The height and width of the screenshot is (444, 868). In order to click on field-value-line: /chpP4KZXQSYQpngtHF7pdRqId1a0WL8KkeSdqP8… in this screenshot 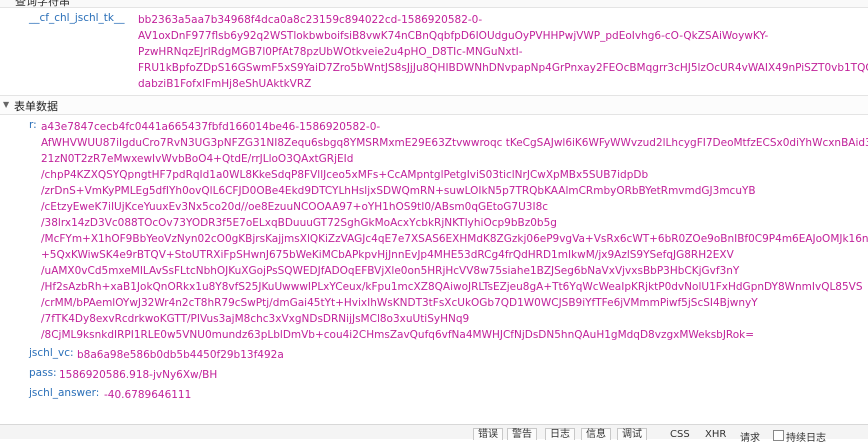, I will do `click(345, 175)`.